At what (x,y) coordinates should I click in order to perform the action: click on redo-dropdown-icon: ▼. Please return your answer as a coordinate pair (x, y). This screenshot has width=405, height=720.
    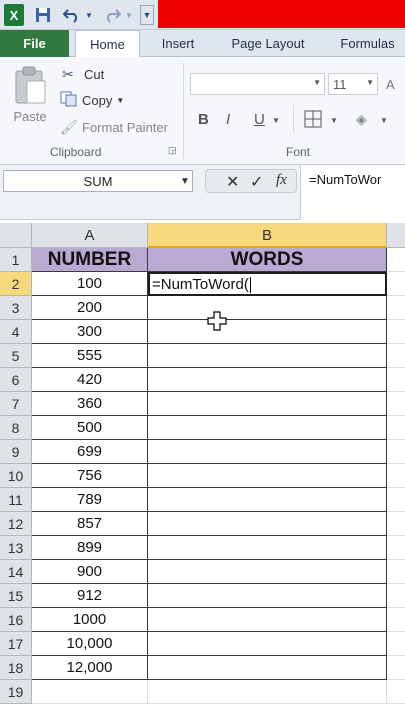
    Looking at the image, I should click on (129, 15).